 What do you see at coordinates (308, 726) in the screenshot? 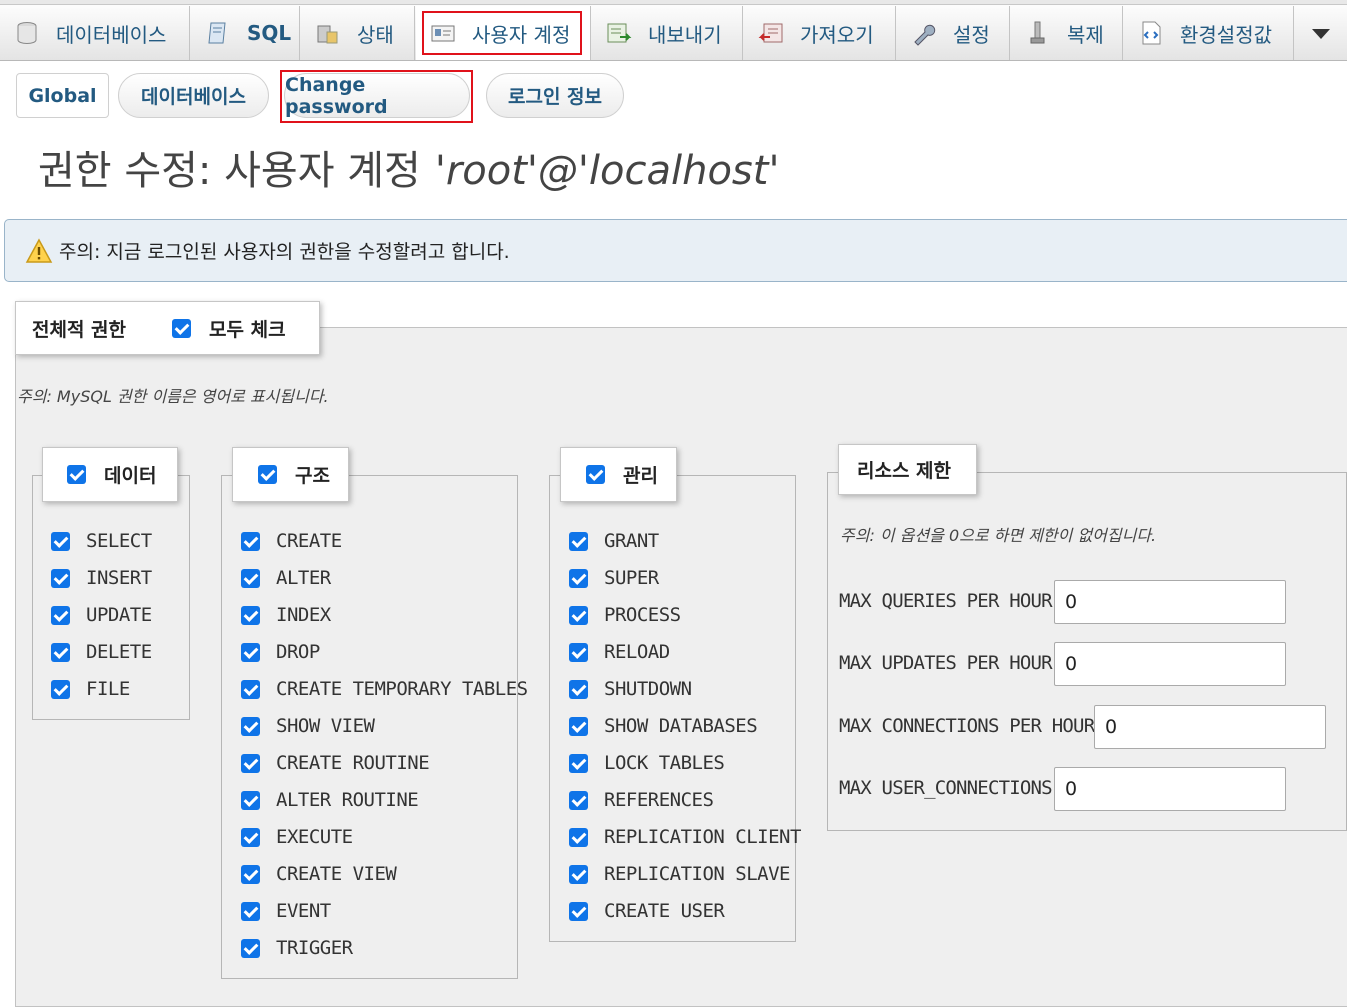
I see `privilege-item: SHOW VIEW` at bounding box center [308, 726].